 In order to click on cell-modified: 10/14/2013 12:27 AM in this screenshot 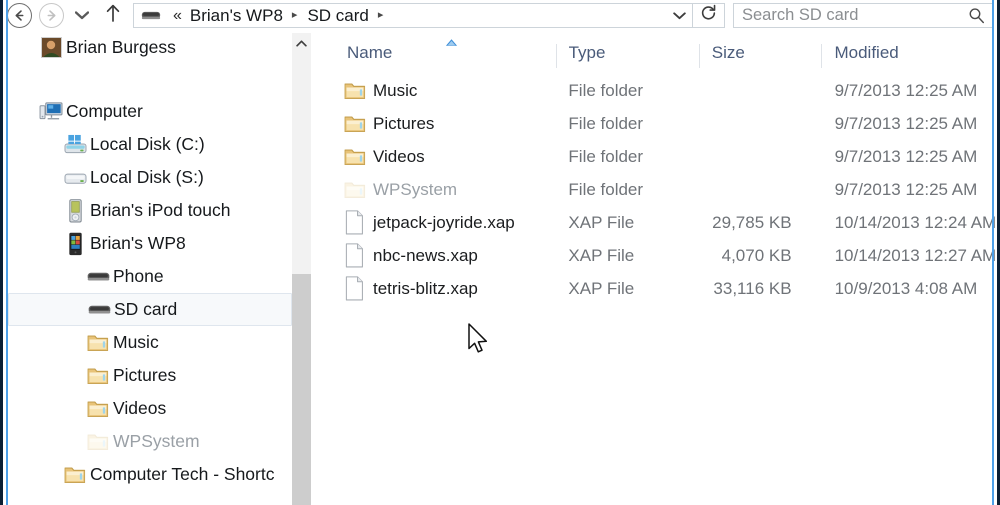, I will do `click(915, 255)`.